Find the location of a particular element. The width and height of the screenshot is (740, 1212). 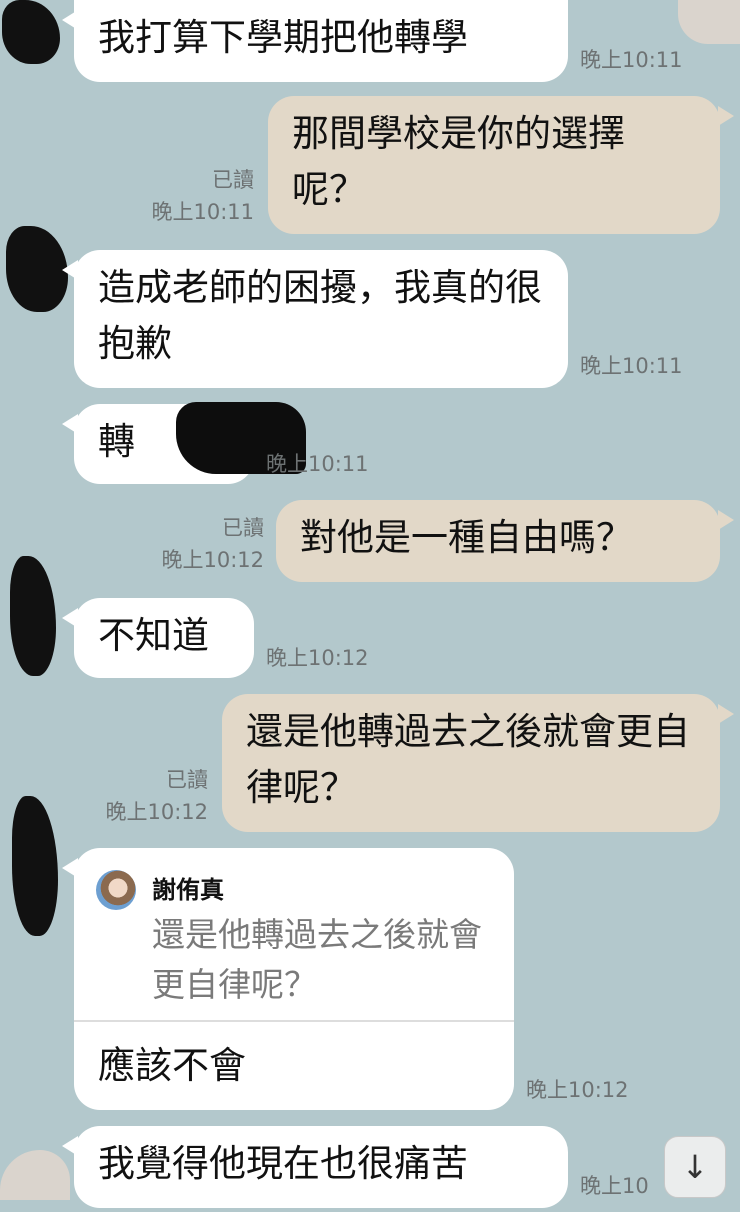

message-bubble: 對他是一種自由嗎？ is located at coordinates (505, 541).